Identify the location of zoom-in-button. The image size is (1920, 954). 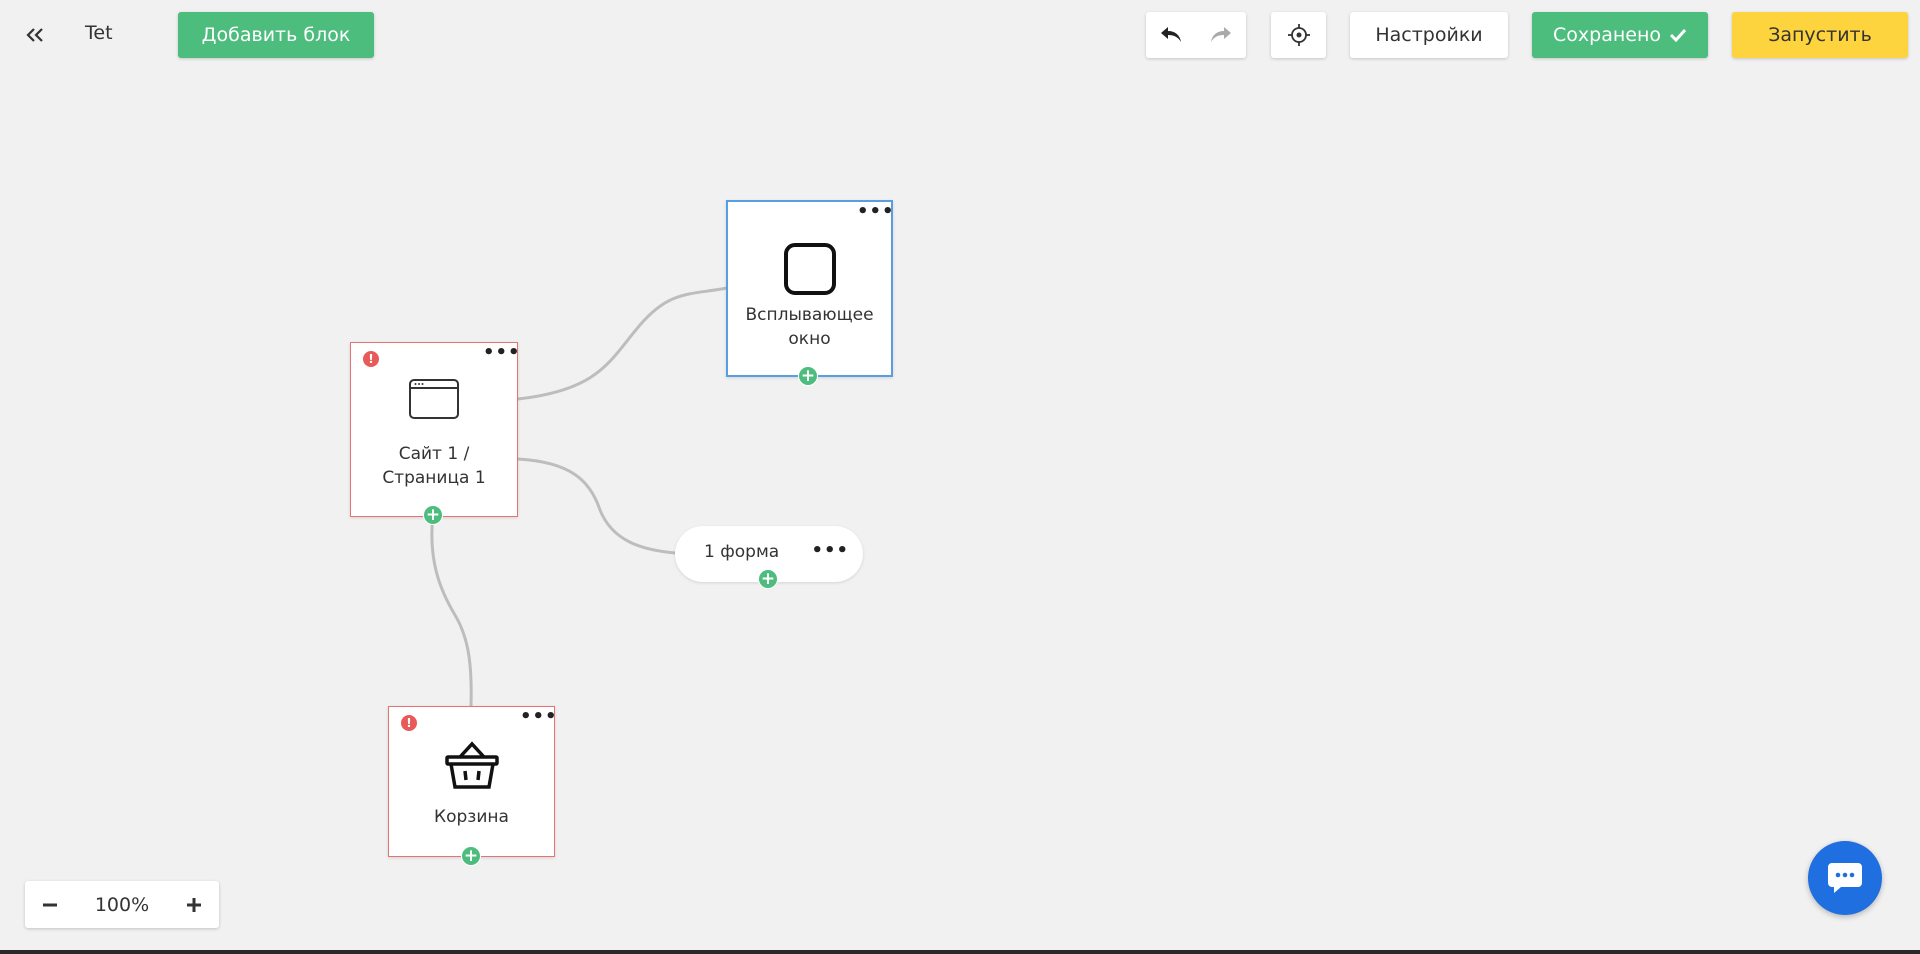
(194, 904).